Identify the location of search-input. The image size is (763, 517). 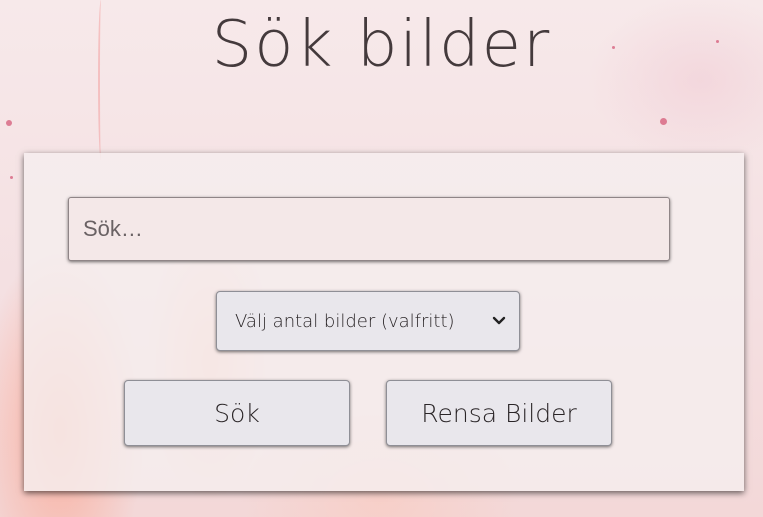
(369, 229).